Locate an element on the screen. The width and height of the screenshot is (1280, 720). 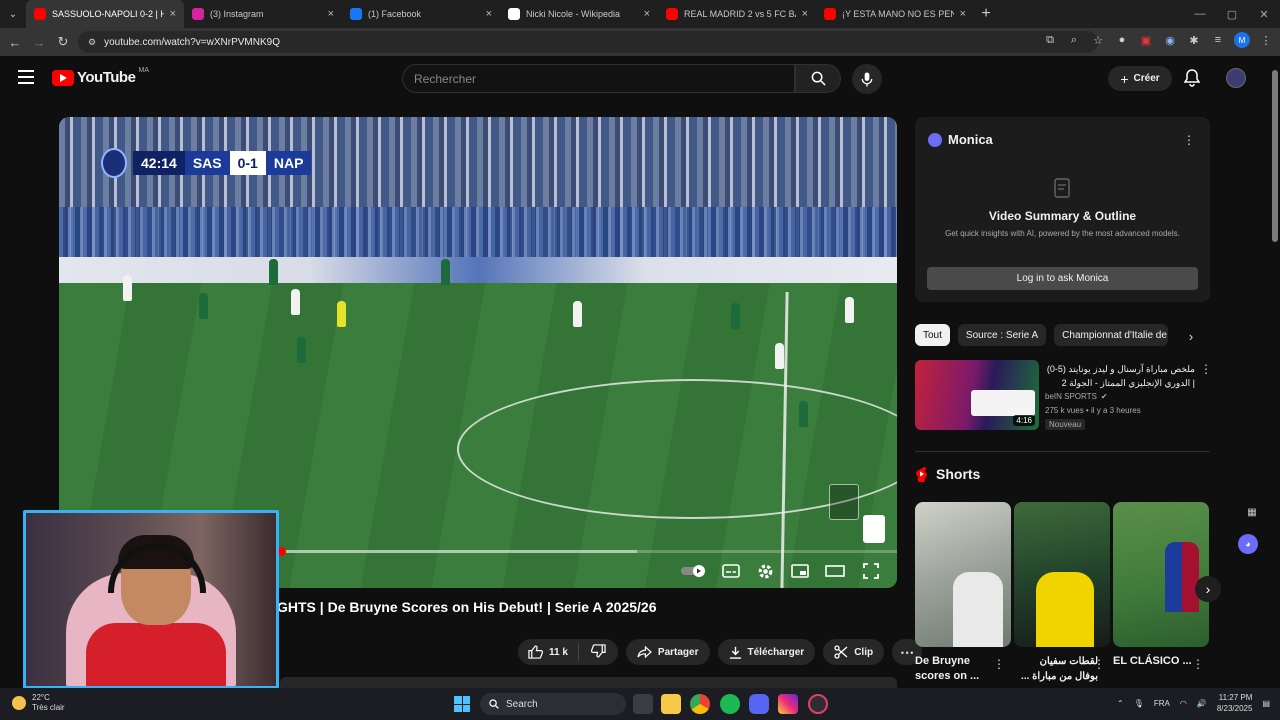
tab-search-icon: ⌄ is located at coordinates (13, 14).